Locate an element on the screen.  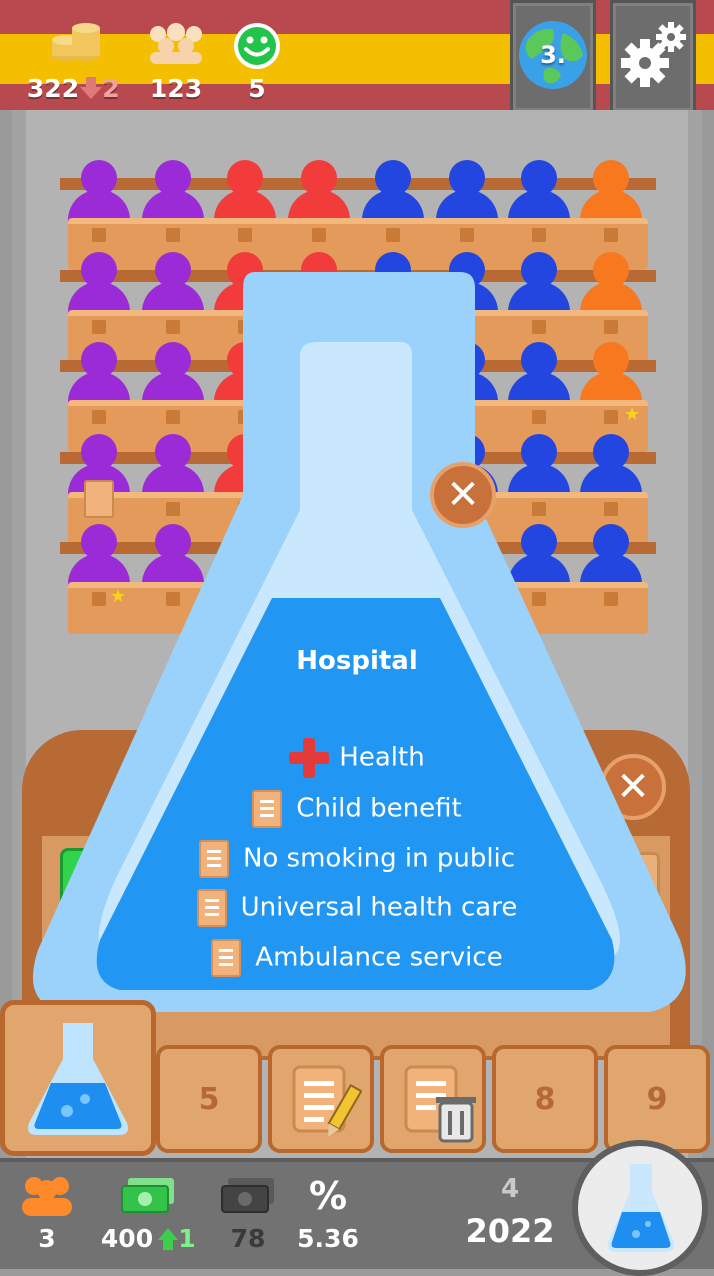
effect-label: Child benefit is located at coordinates (379, 808).